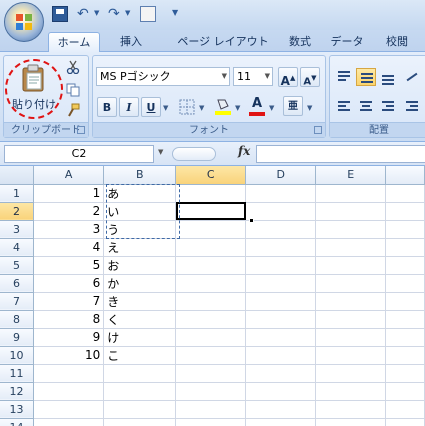 This screenshot has width=425, height=426. Describe the element at coordinates (69, 265) in the screenshot. I see `cell-a: 5` at that location.